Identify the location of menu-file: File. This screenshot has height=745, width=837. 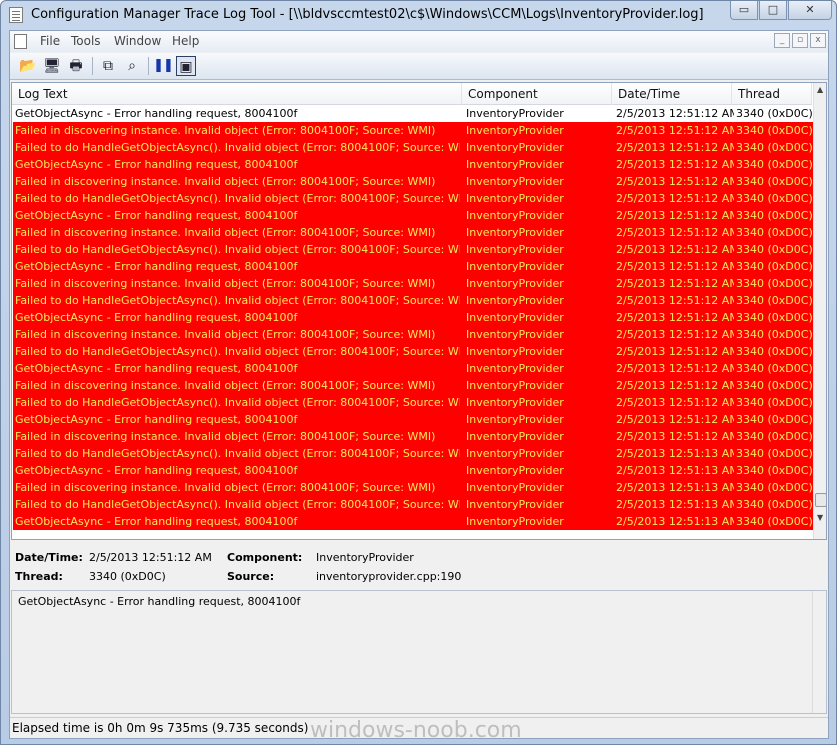
(50, 41).